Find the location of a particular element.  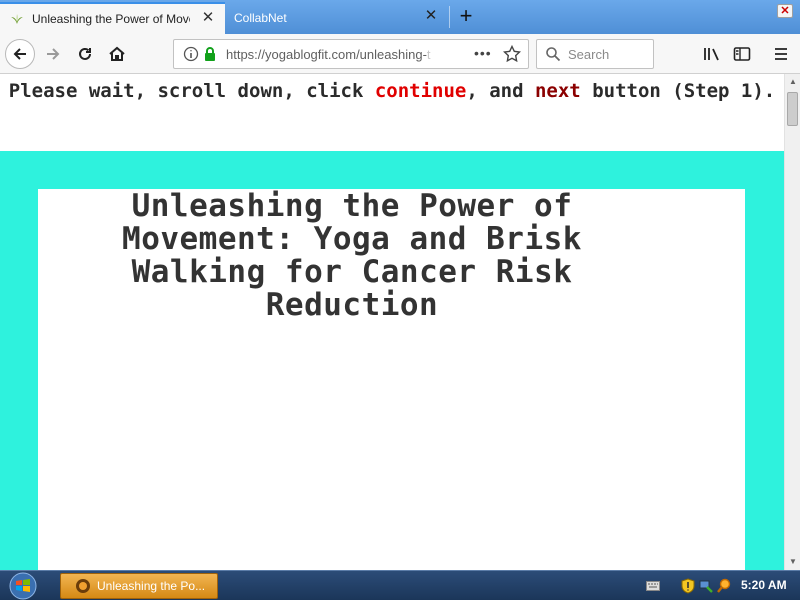

search-icon is located at coordinates (553, 56).